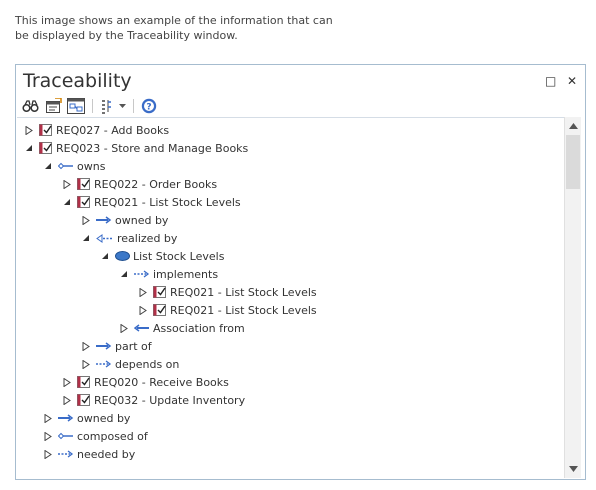 The width and height of the screenshot is (596, 490). I want to click on tree-row-label: part of, so click(133, 346).